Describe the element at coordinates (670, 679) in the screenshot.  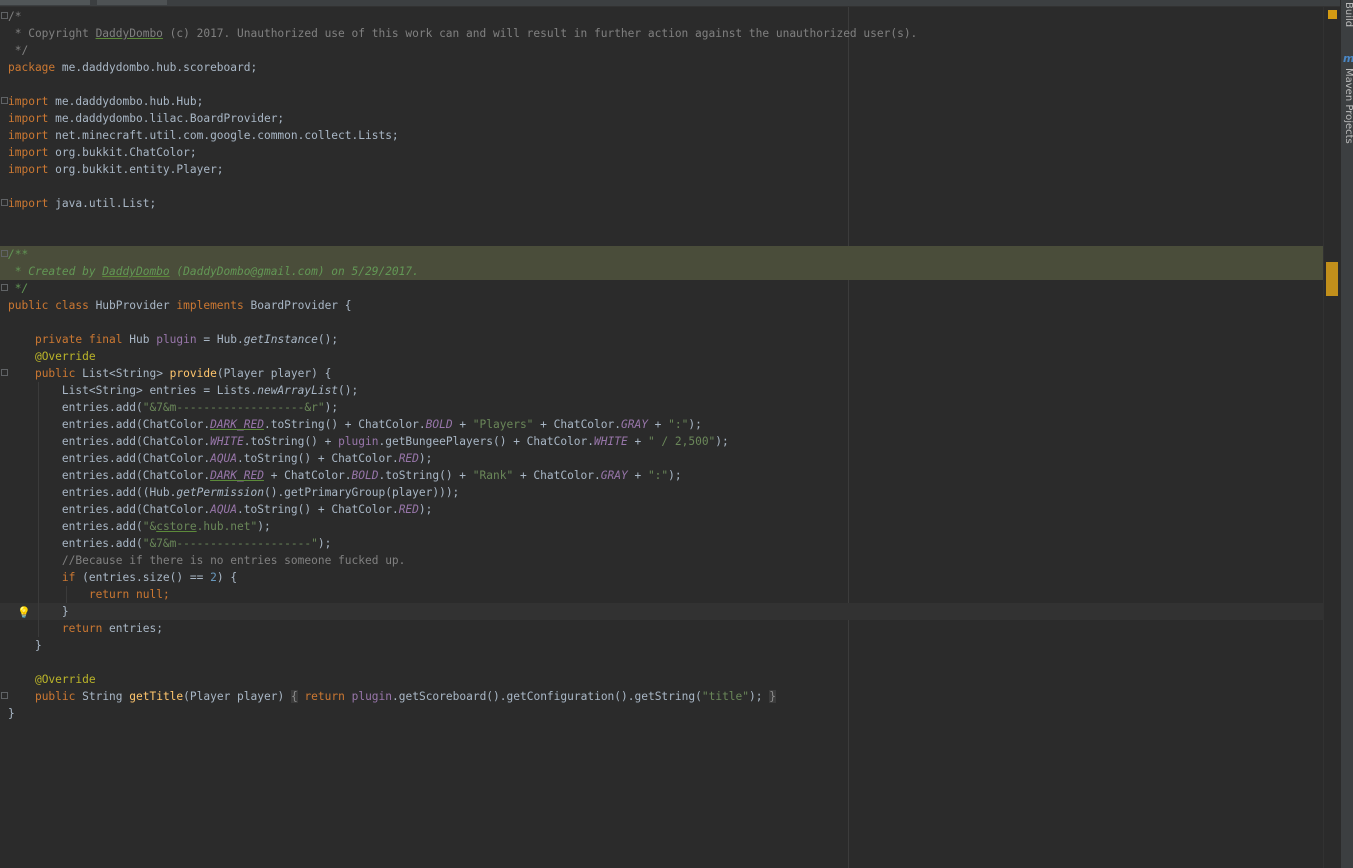
I see `code-line: @Override` at that location.